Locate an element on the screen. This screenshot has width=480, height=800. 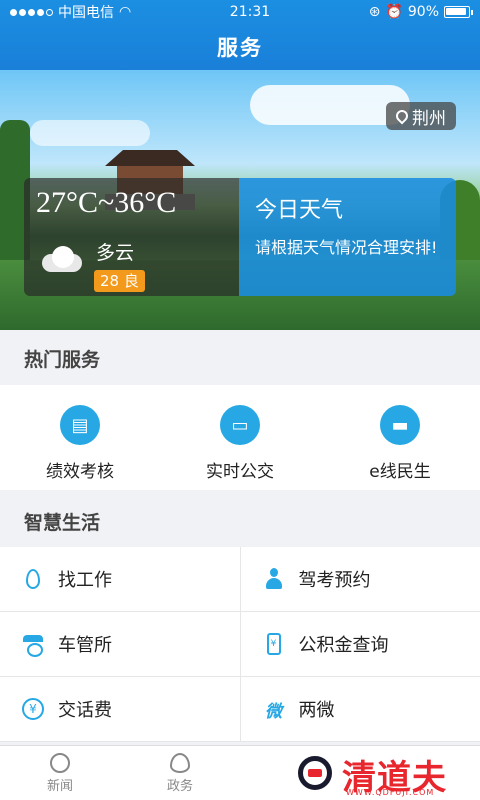
hot-services: ▤ 绩效考核 ▭ 实时公交 ▬ e线民生 is located at coordinates (240, 437).